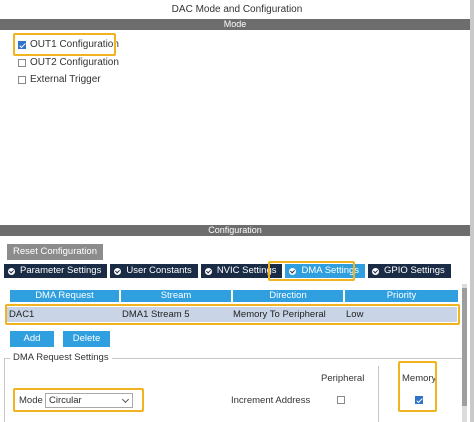 The image size is (474, 422). Describe the element at coordinates (232, 314) in the screenshot. I see `highlight-dma-row` at that location.